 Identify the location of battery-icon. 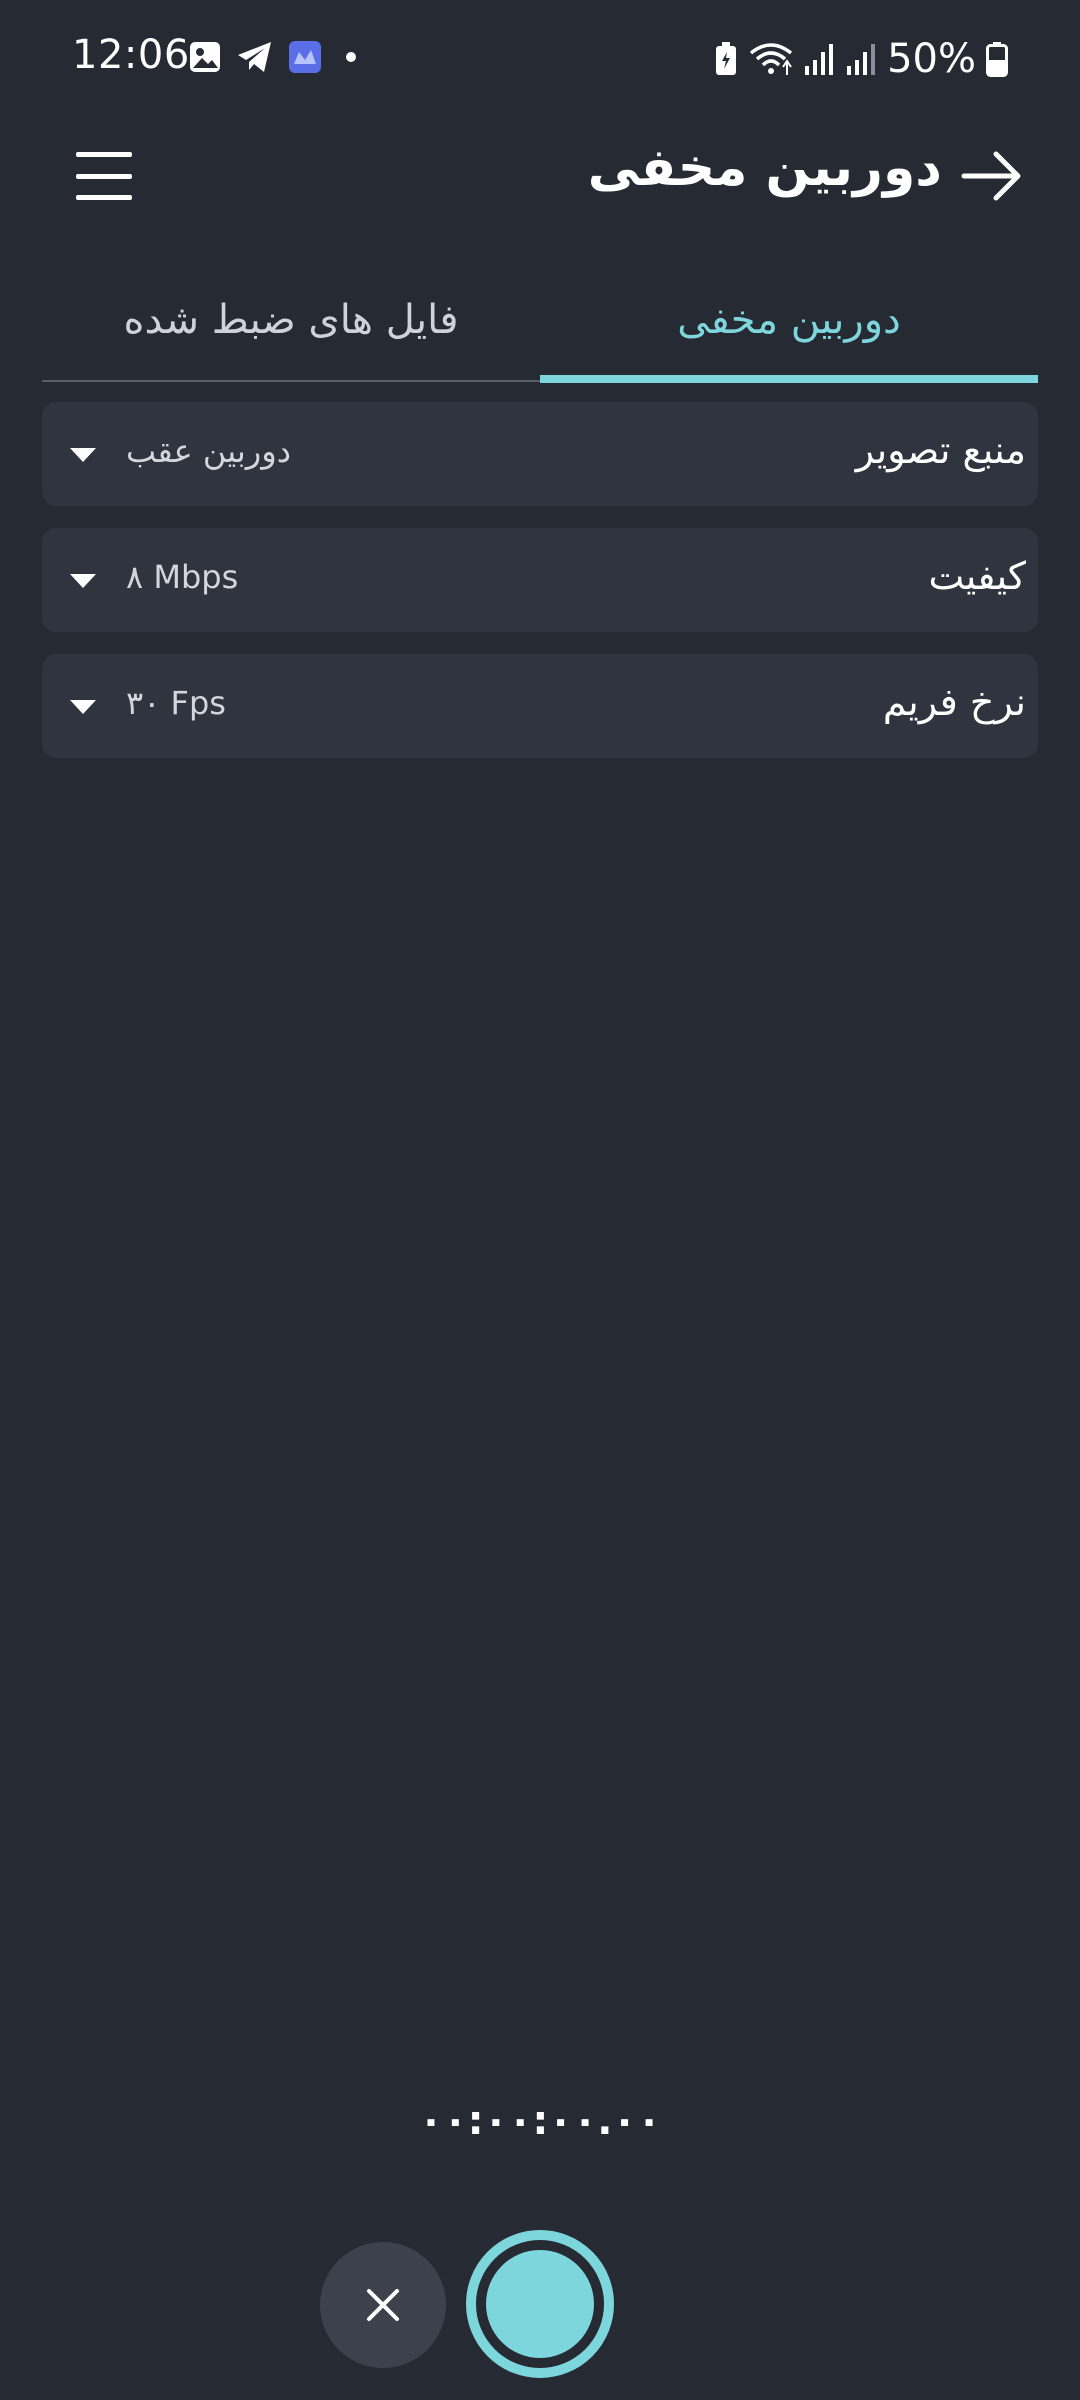
(997, 59).